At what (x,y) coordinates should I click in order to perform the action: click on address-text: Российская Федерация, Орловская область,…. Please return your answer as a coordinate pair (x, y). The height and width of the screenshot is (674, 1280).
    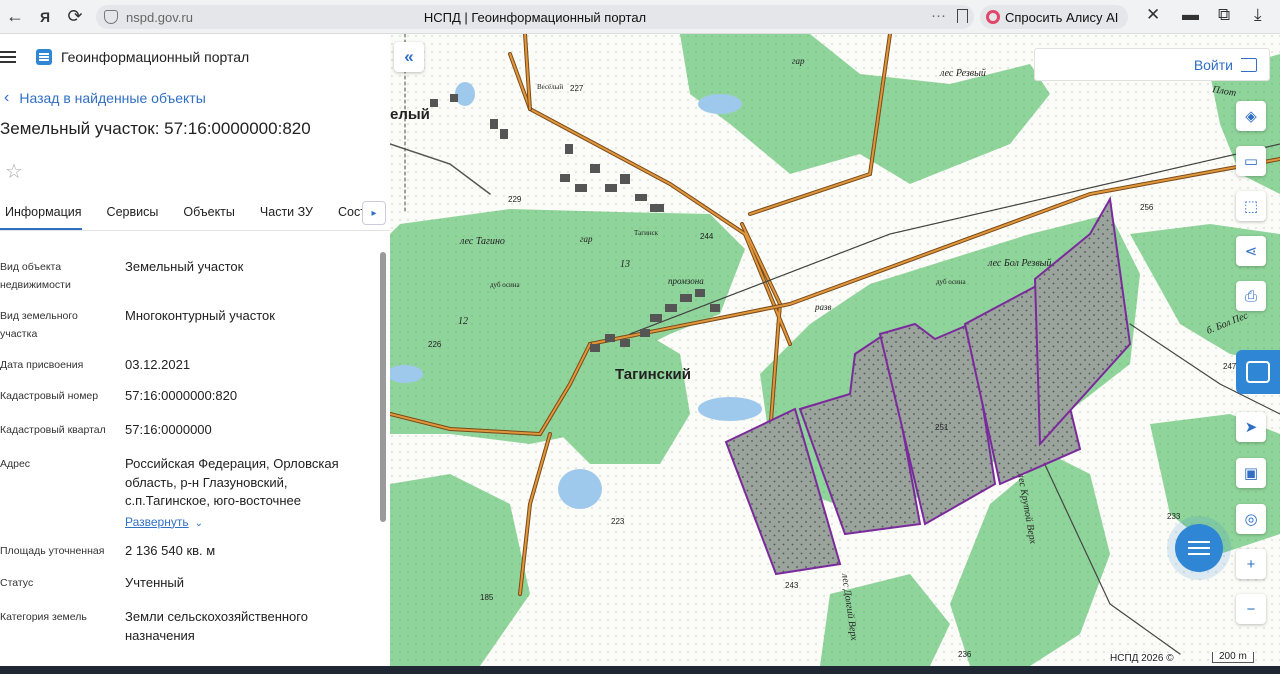
    Looking at the image, I should click on (232, 482).